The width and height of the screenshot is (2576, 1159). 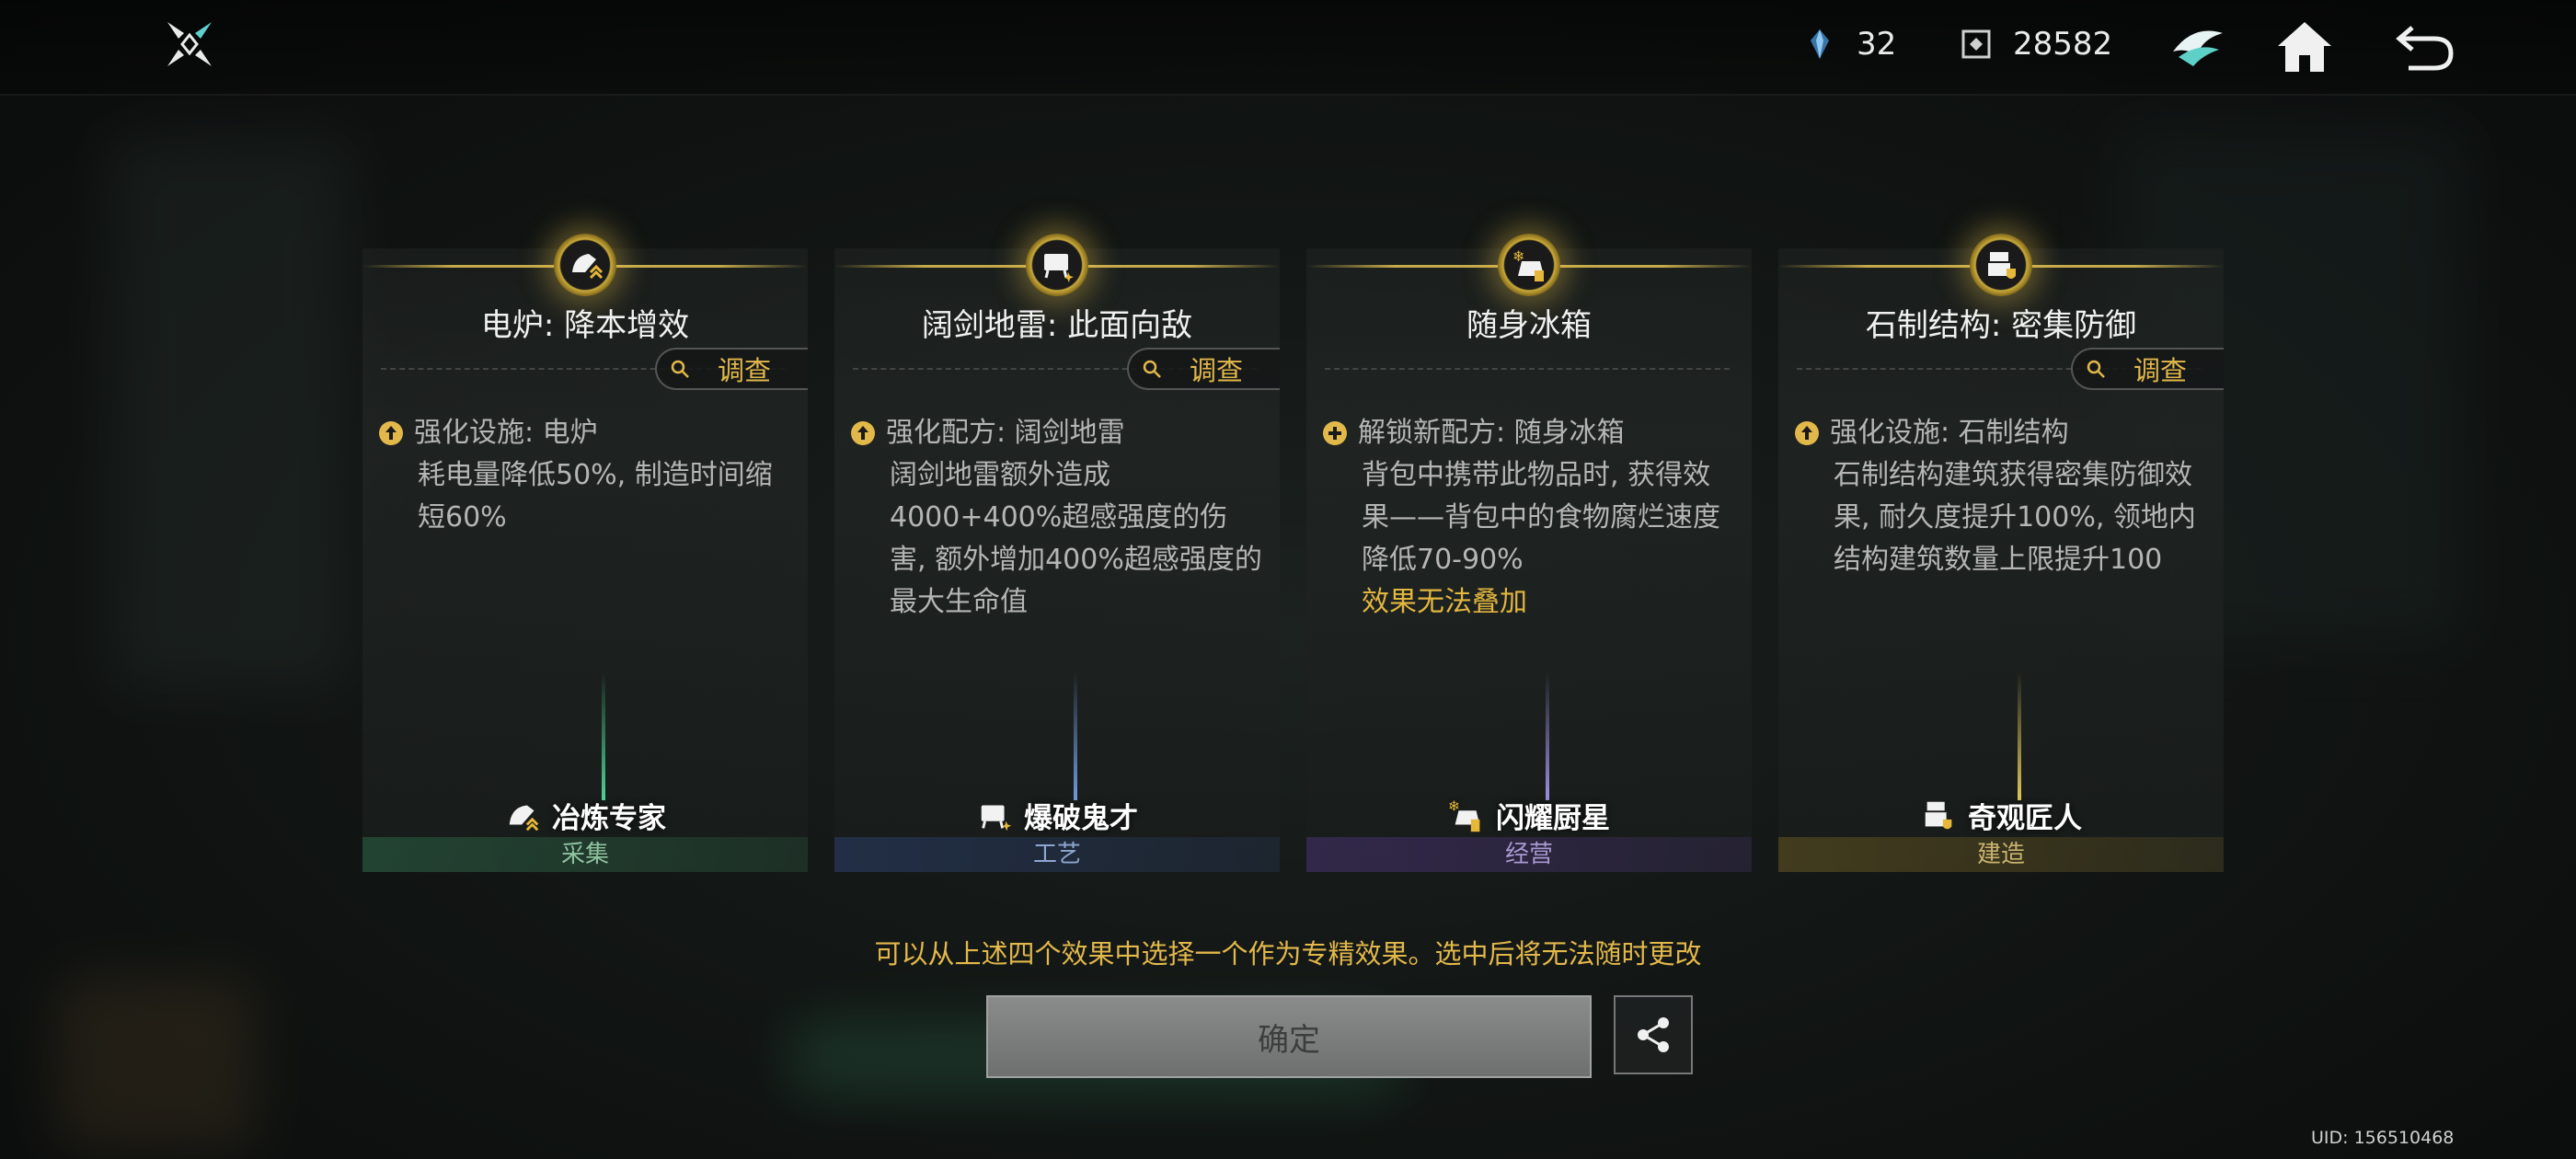 I want to click on game-logo-icon, so click(x=189, y=44).